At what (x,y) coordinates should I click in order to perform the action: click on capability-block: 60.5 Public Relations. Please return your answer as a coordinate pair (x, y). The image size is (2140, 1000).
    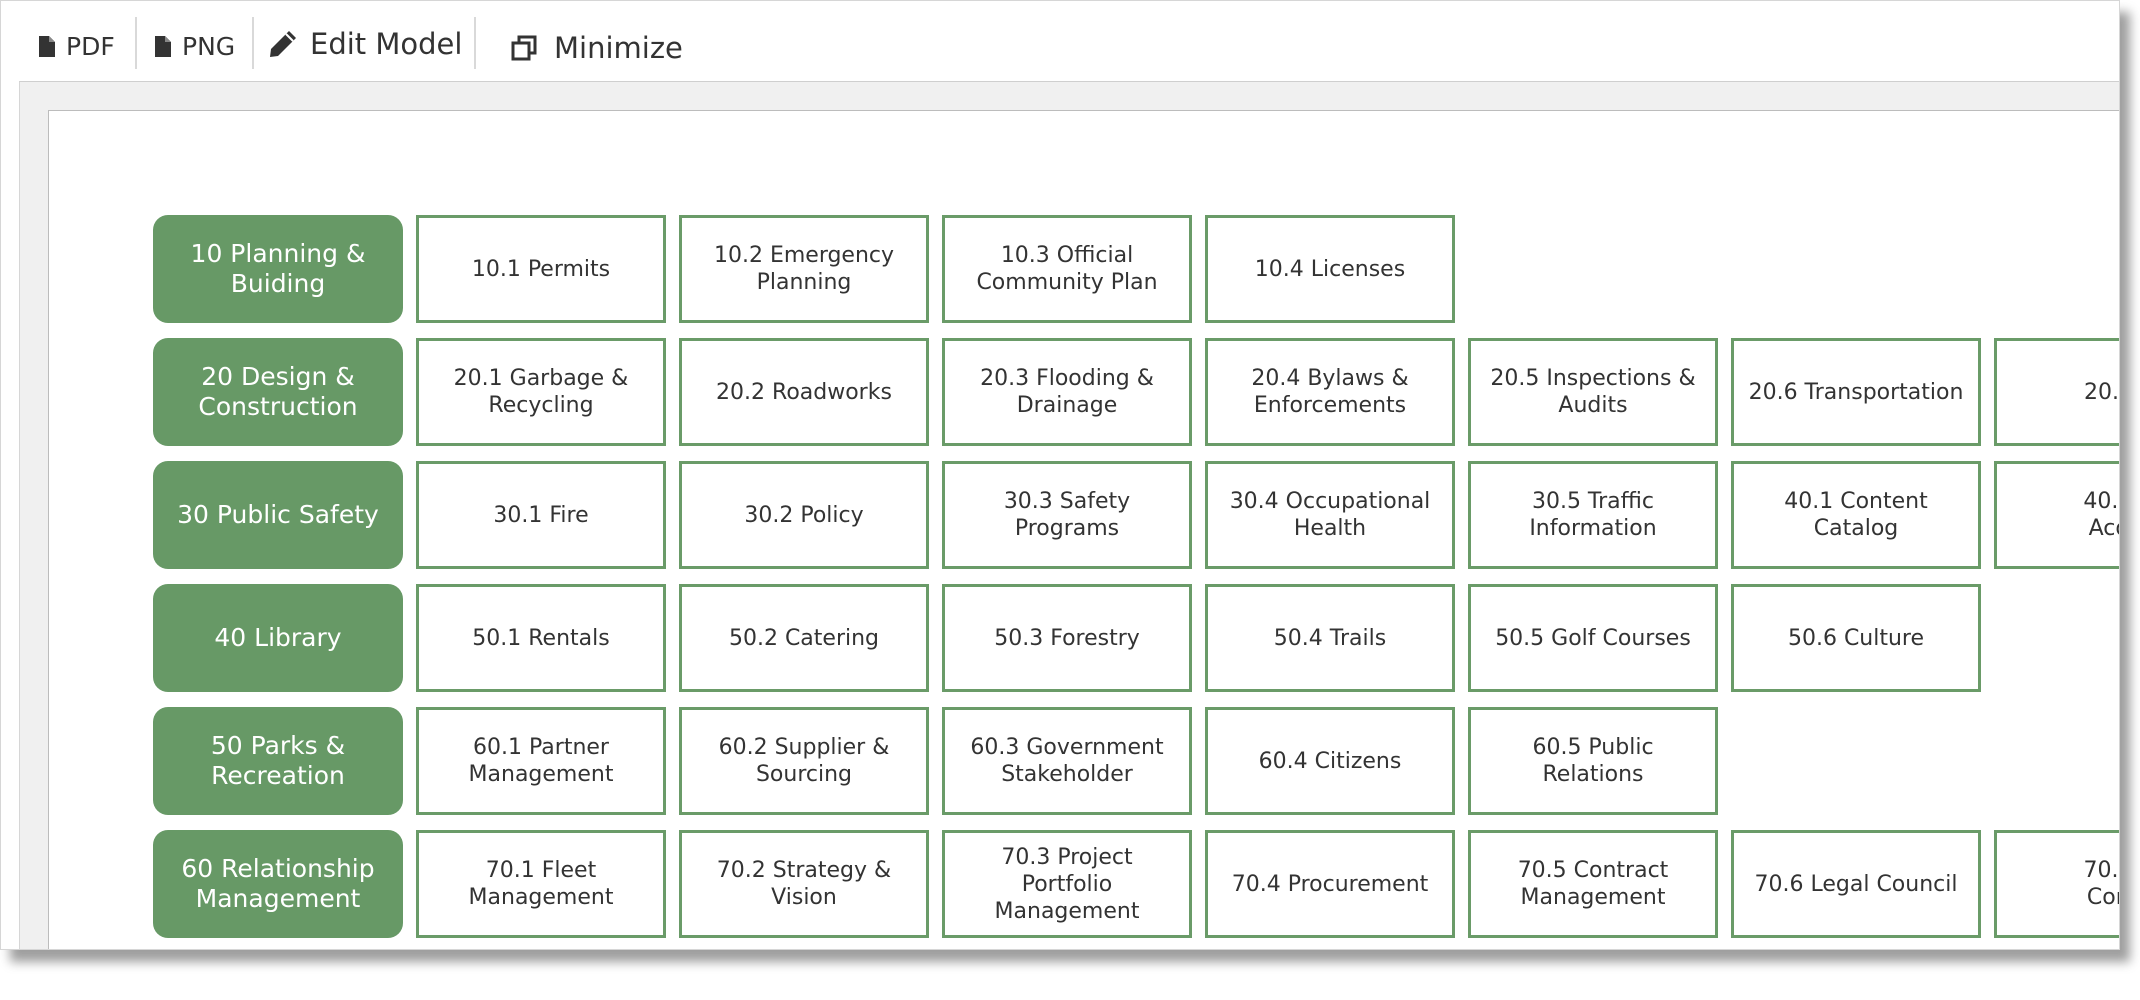
    Looking at the image, I should click on (1593, 761).